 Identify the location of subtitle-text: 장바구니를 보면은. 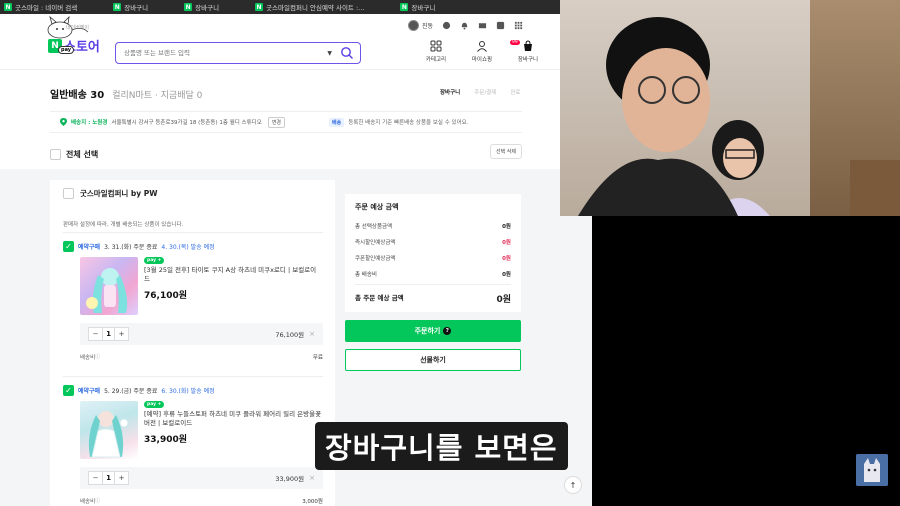
(441, 448).